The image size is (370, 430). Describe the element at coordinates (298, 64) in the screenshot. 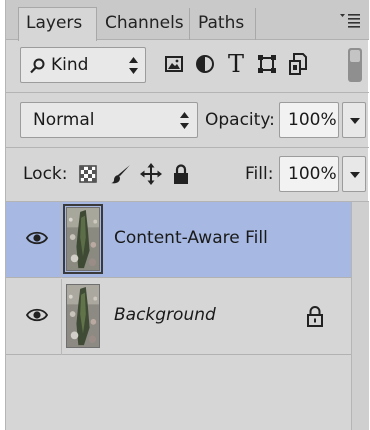

I see `smart-object-filter-icon` at that location.